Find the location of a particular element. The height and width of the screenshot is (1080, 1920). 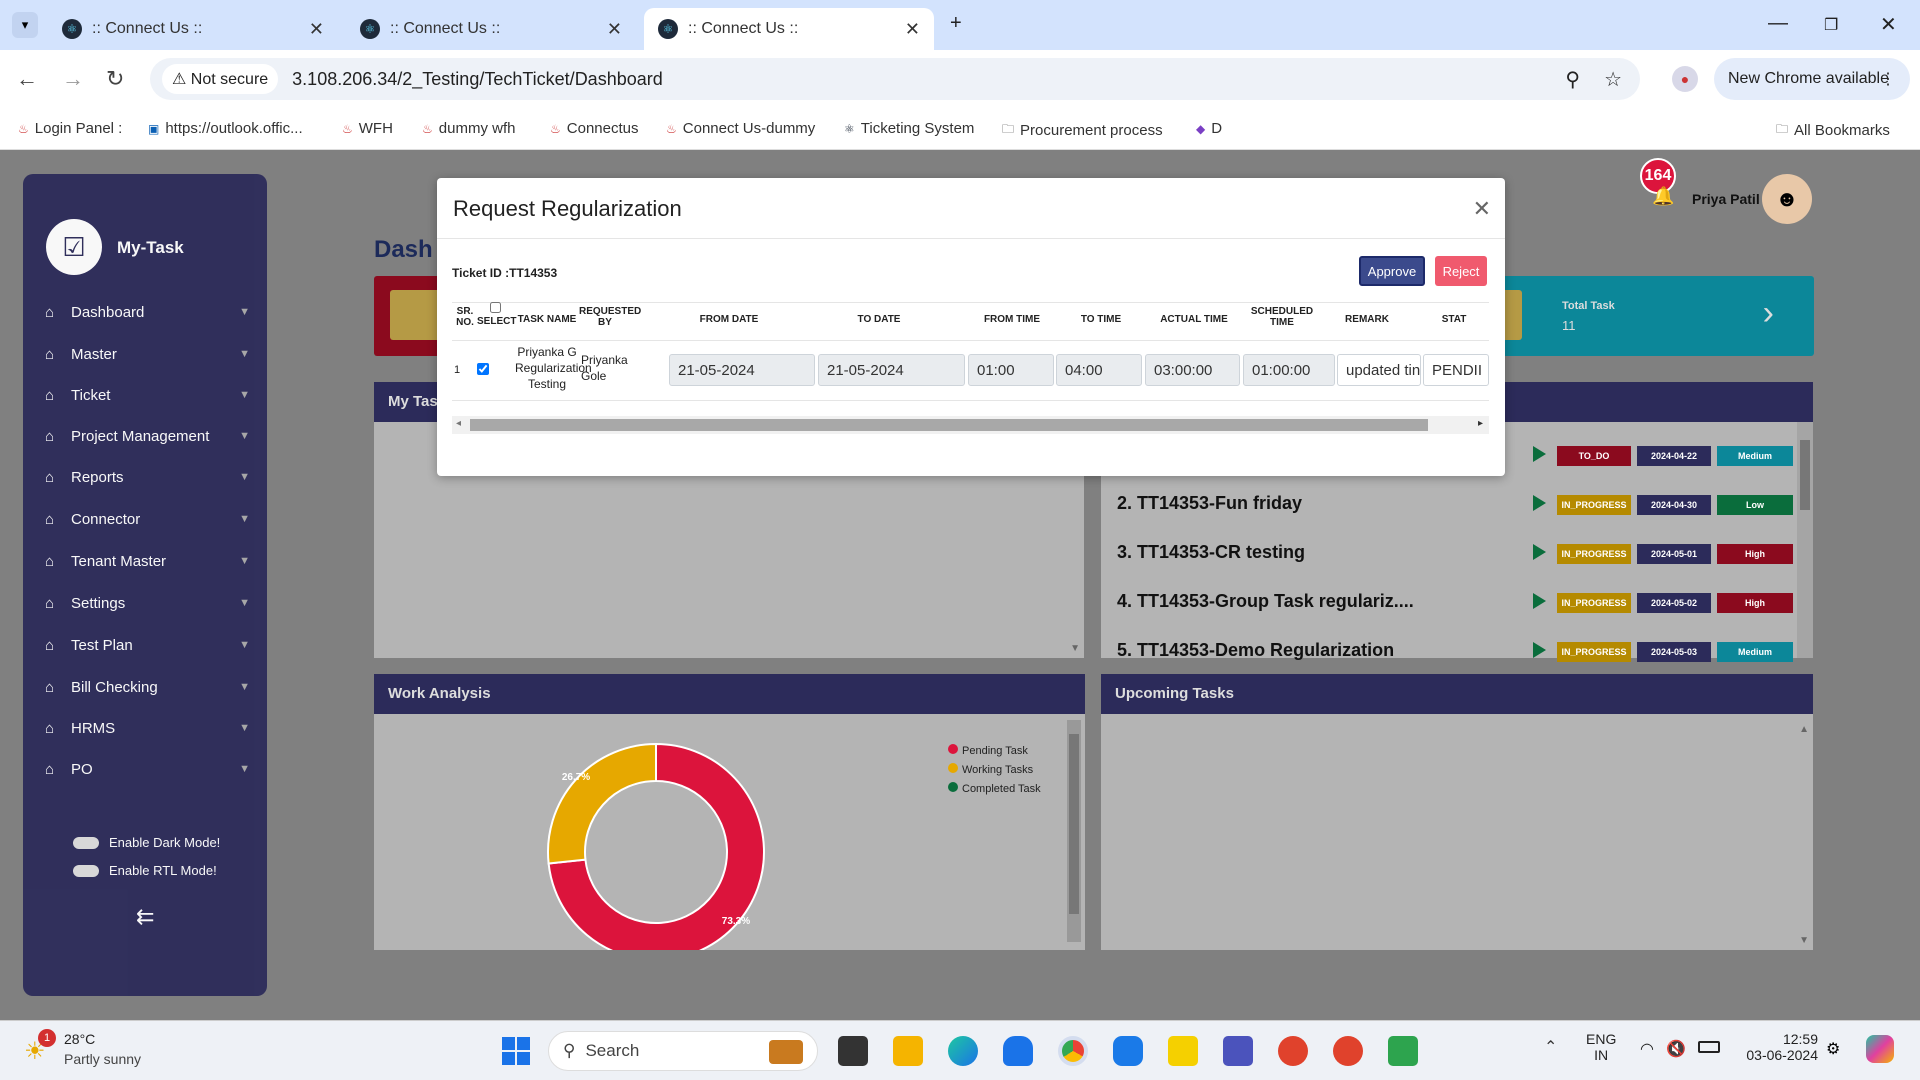

teams-icon is located at coordinates (1238, 1051).